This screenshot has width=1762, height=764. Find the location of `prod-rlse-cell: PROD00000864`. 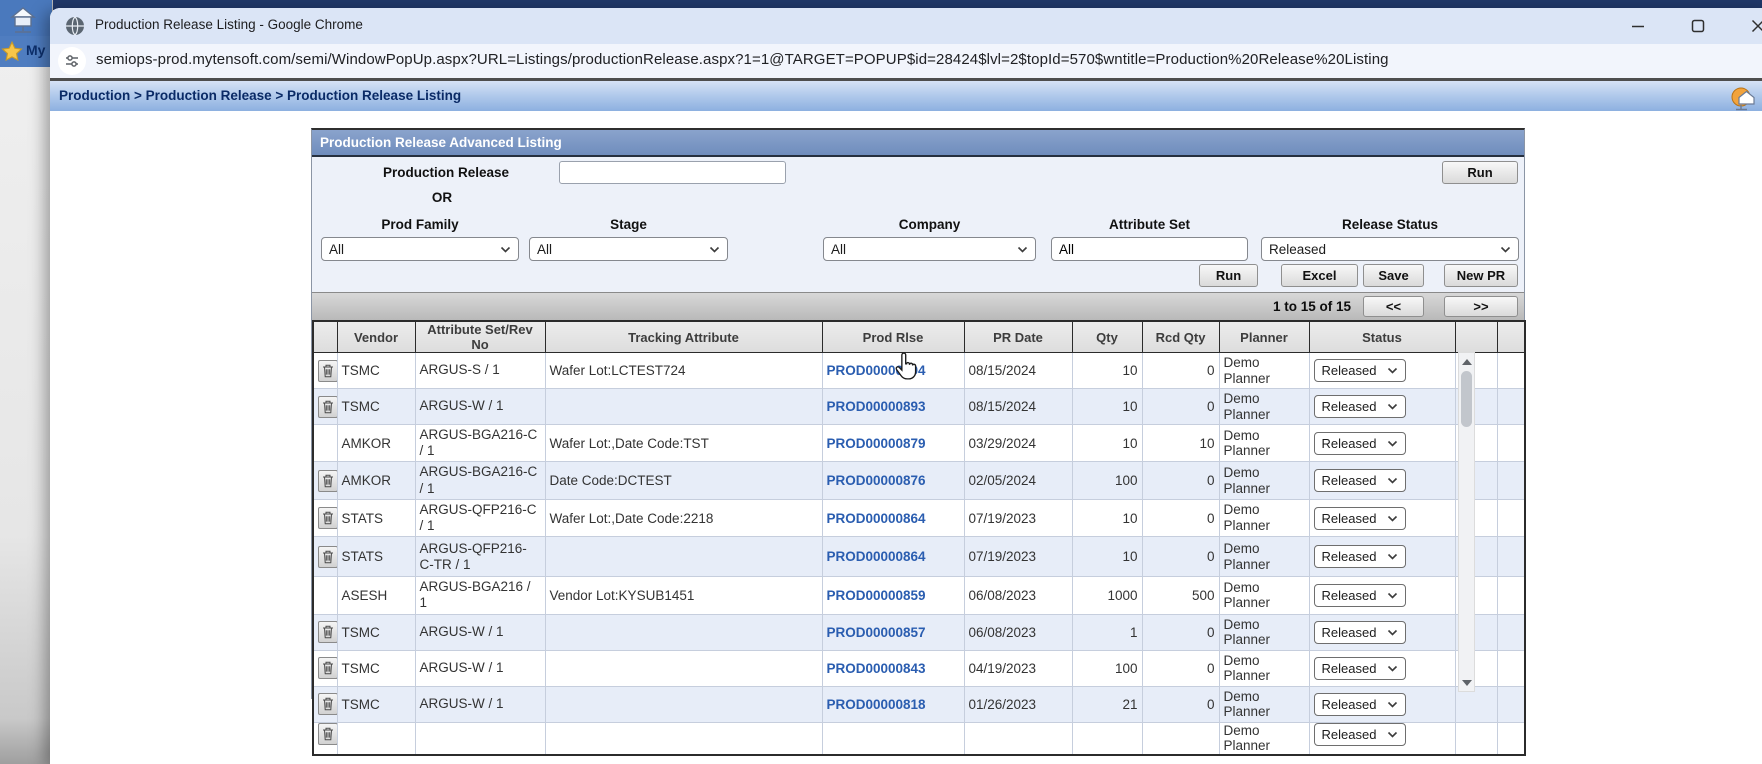

prod-rlse-cell: PROD00000864 is located at coordinates (893, 557).